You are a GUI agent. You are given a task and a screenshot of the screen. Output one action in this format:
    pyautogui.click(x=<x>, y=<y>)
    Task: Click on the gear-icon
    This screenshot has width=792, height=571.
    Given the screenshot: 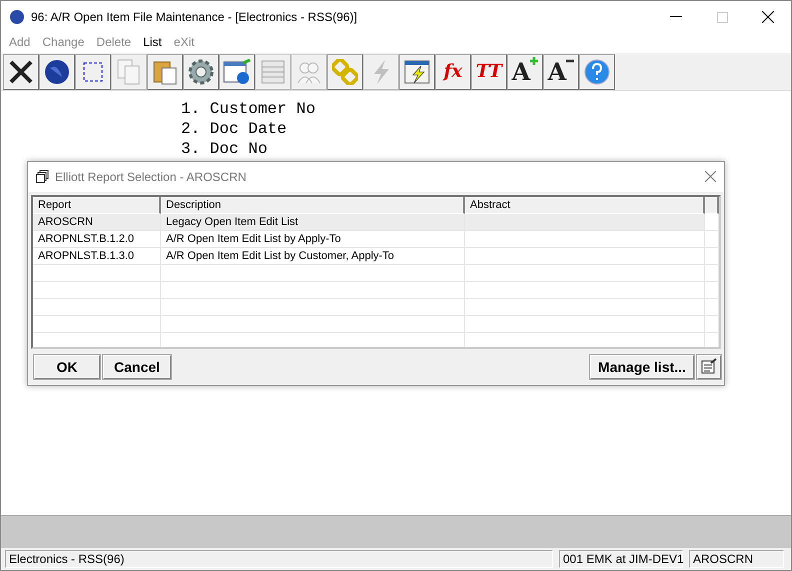 What is the action you would take?
    pyautogui.click(x=201, y=71)
    